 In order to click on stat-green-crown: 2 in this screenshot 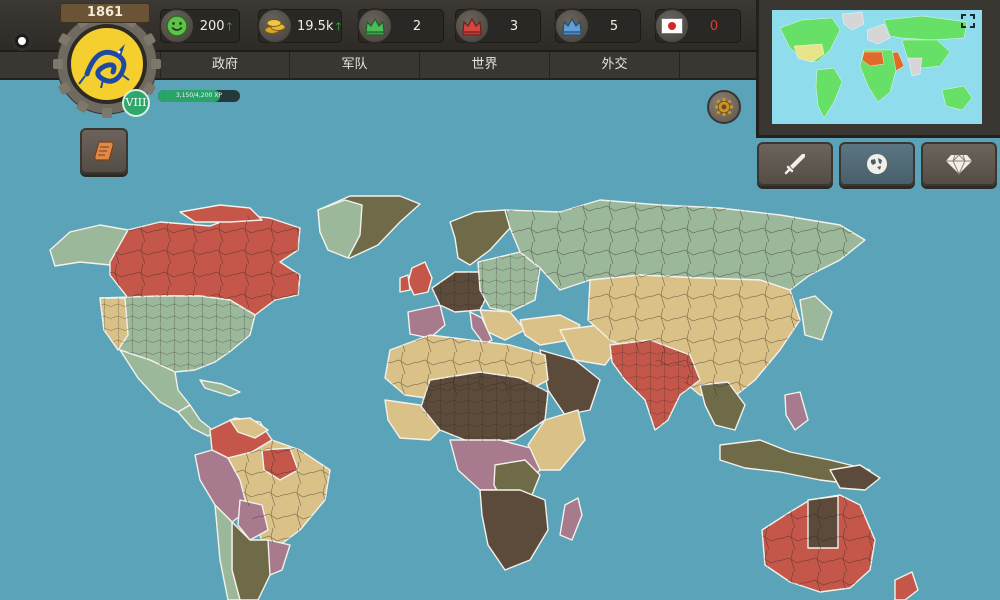, I will do `click(400, 26)`.